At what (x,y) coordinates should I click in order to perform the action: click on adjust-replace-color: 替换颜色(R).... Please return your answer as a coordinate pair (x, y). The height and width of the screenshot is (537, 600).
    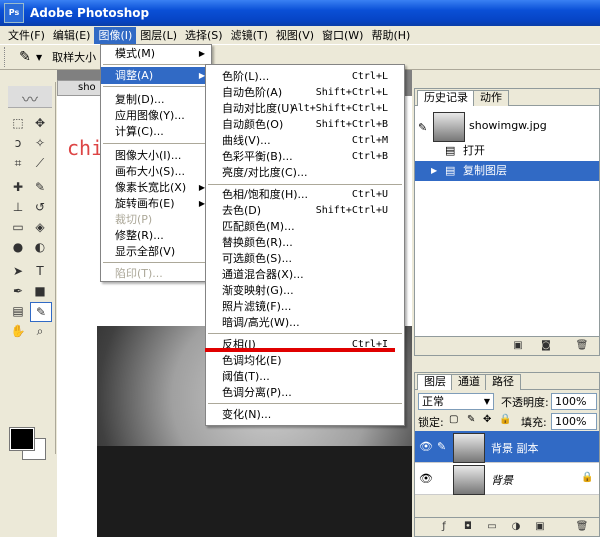
    Looking at the image, I should click on (305, 243).